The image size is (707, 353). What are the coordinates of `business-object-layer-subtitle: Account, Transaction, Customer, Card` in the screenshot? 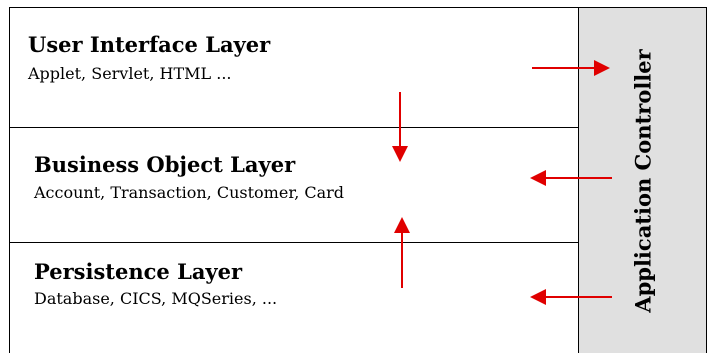 It's located at (189, 192).